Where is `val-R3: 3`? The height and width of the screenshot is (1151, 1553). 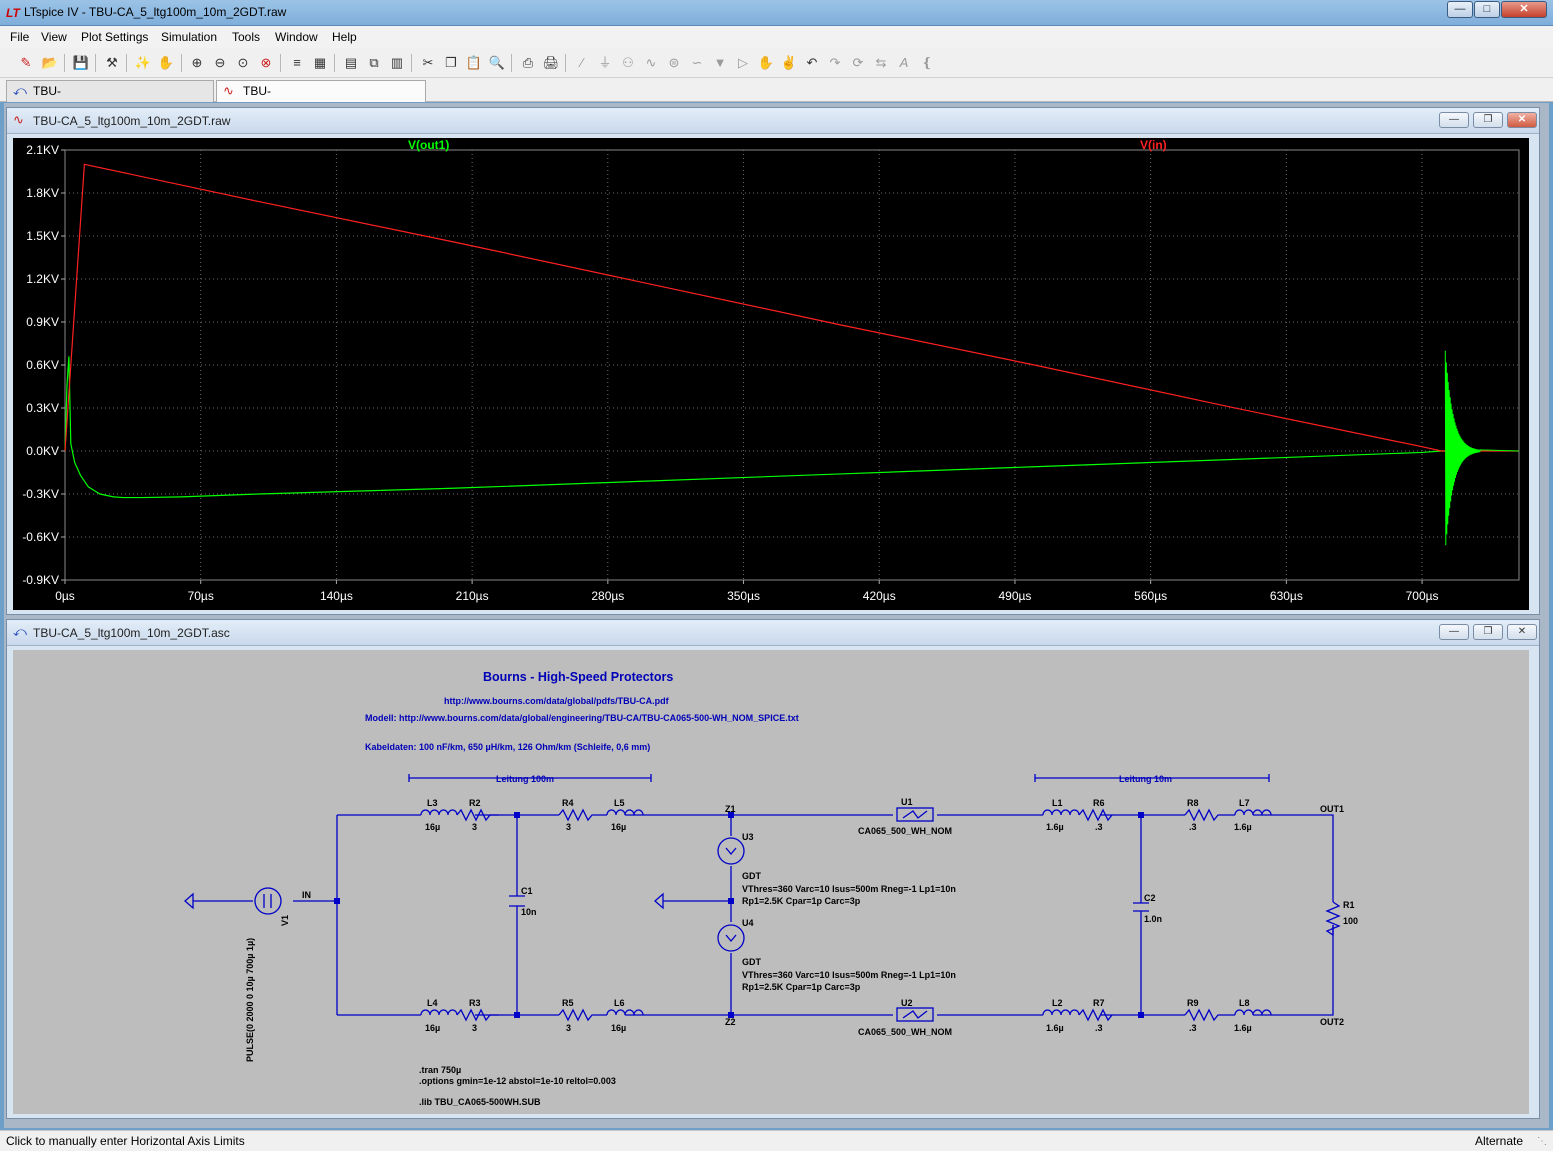
val-R3: 3 is located at coordinates (474, 1028).